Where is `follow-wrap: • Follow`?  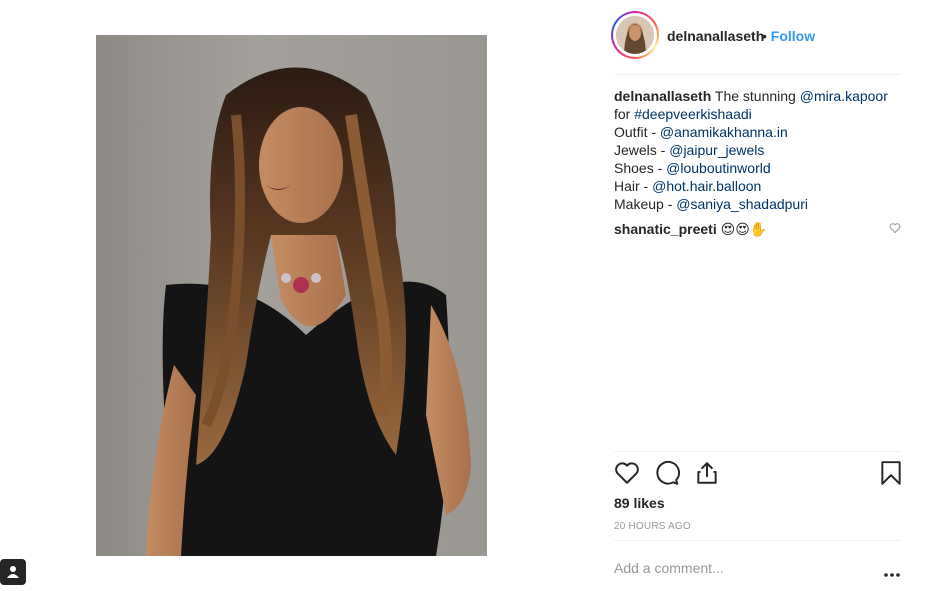
follow-wrap: • Follow is located at coordinates (788, 36).